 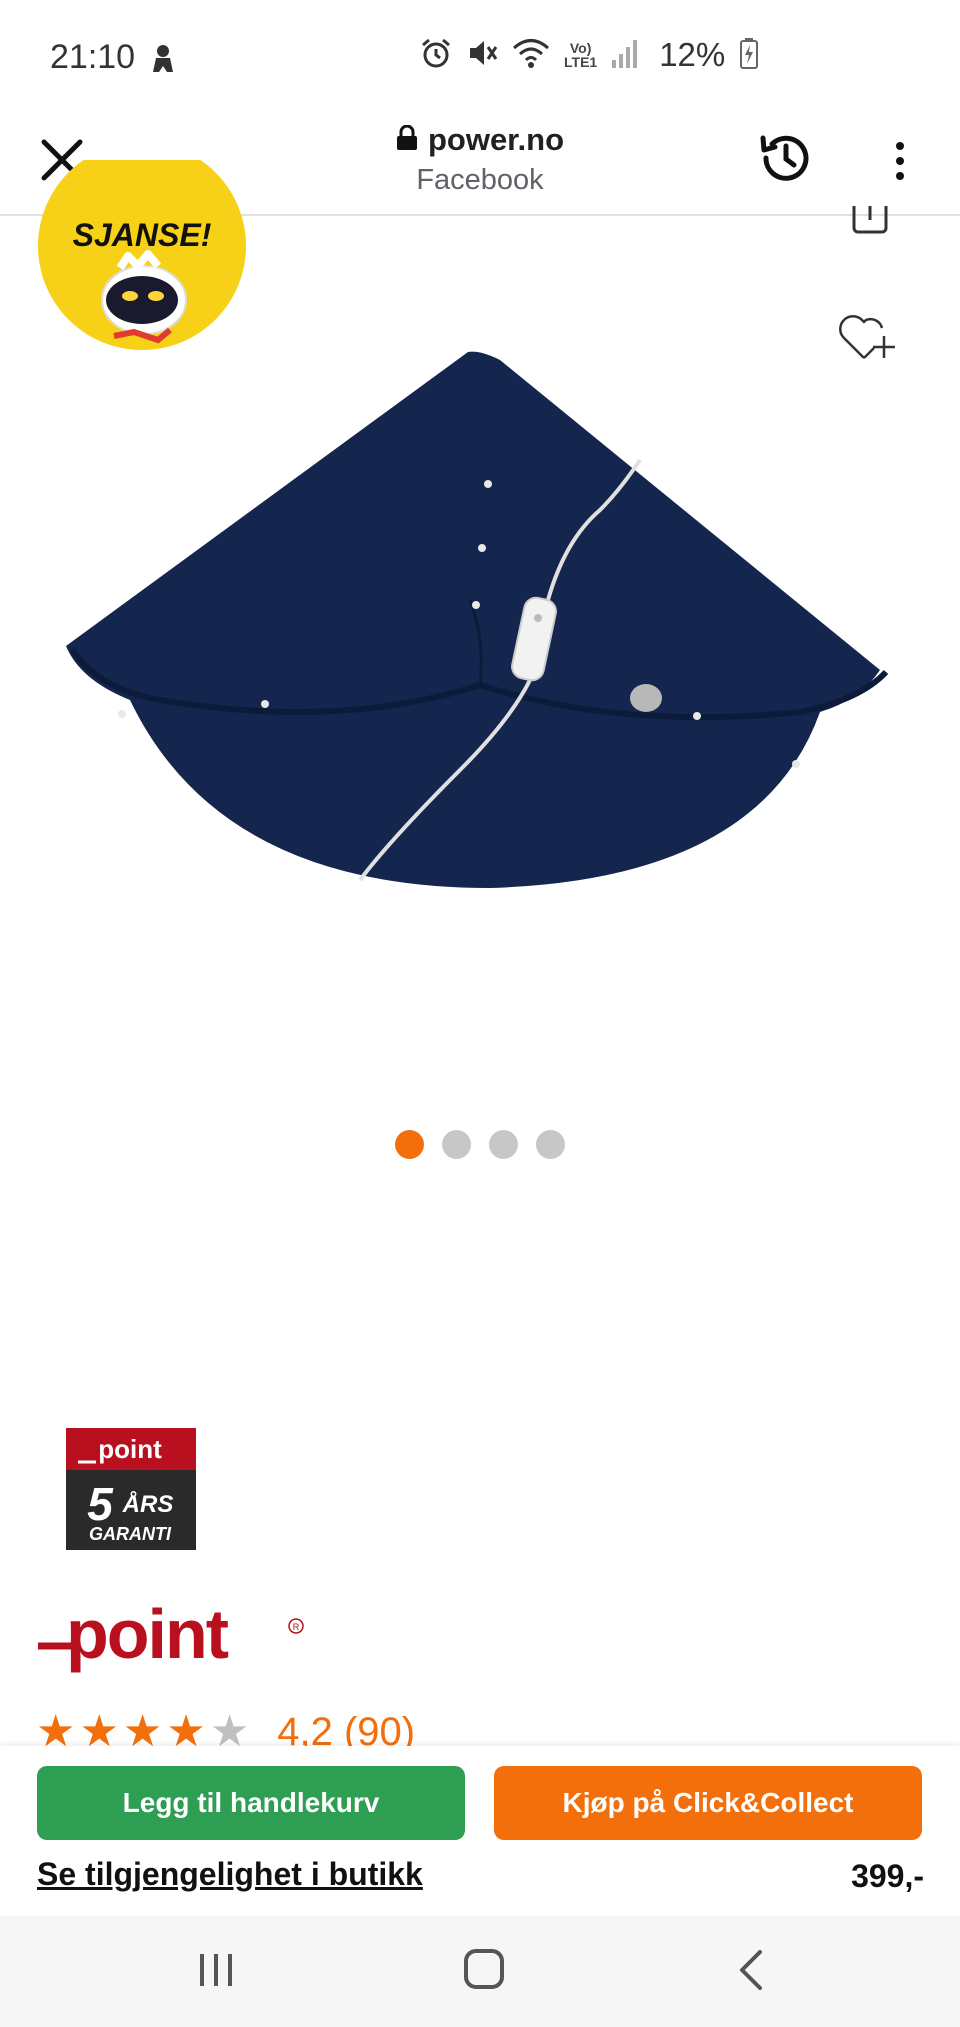 I want to click on badge-text: SJANSE!, so click(x=142, y=235).